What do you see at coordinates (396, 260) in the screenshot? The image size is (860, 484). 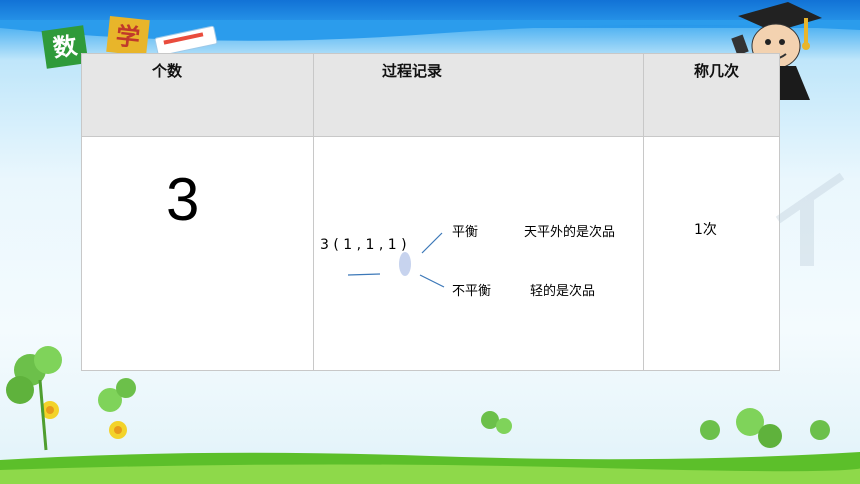 I see `branch-diagram` at bounding box center [396, 260].